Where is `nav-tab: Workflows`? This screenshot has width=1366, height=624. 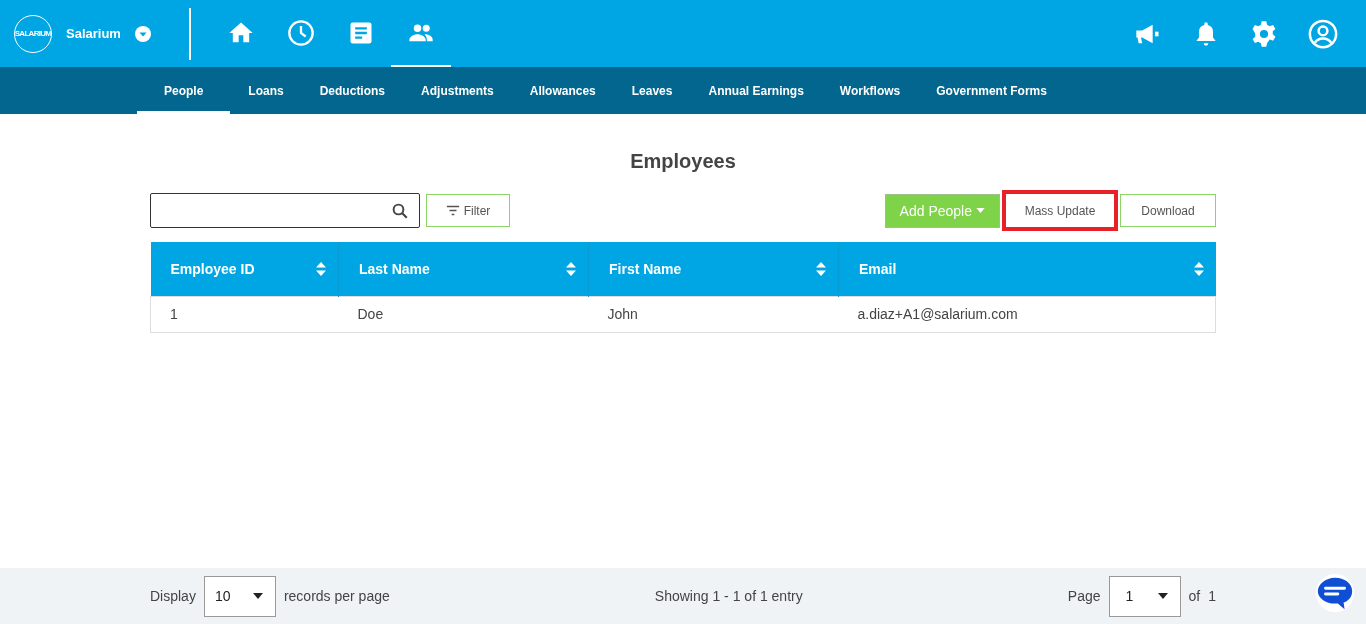 nav-tab: Workflows is located at coordinates (870, 90).